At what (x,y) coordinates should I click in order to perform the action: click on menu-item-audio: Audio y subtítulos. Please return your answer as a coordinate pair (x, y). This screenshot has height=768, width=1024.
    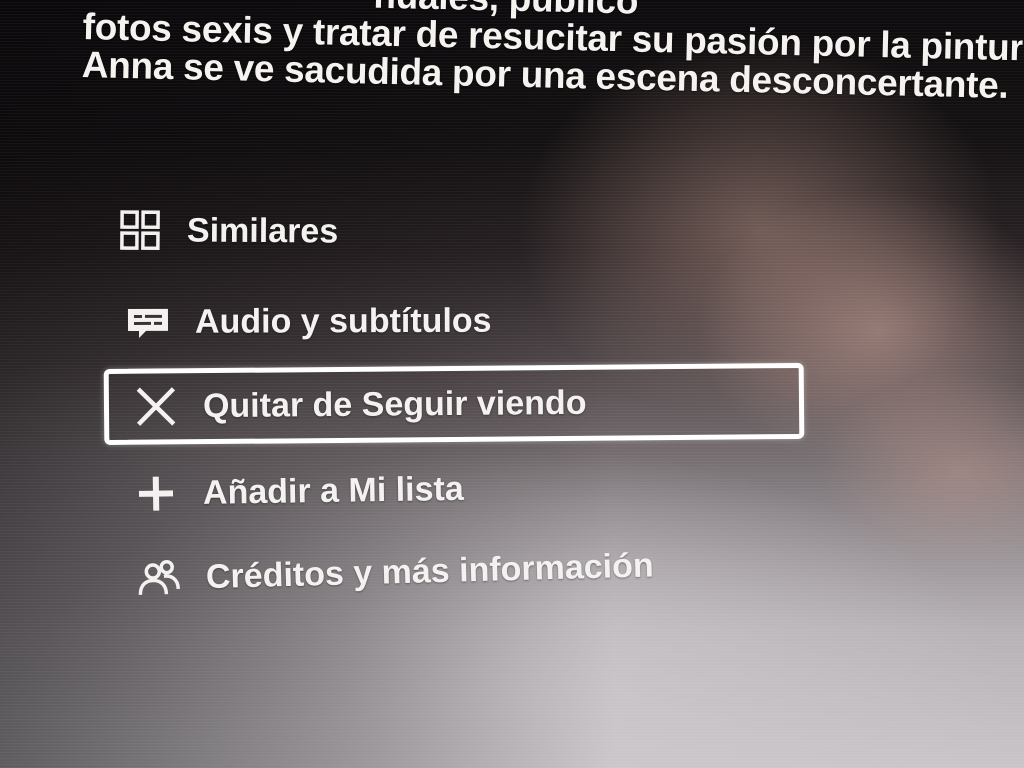
    Looking at the image, I should click on (308, 321).